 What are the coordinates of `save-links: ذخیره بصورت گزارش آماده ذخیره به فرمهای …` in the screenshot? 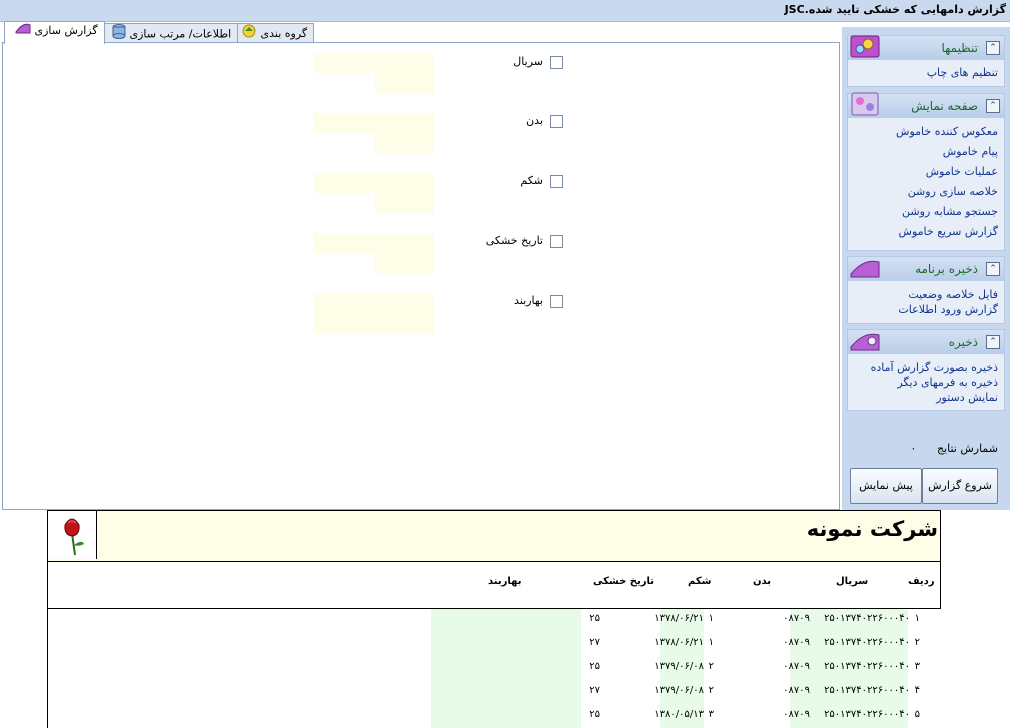 It's located at (926, 381).